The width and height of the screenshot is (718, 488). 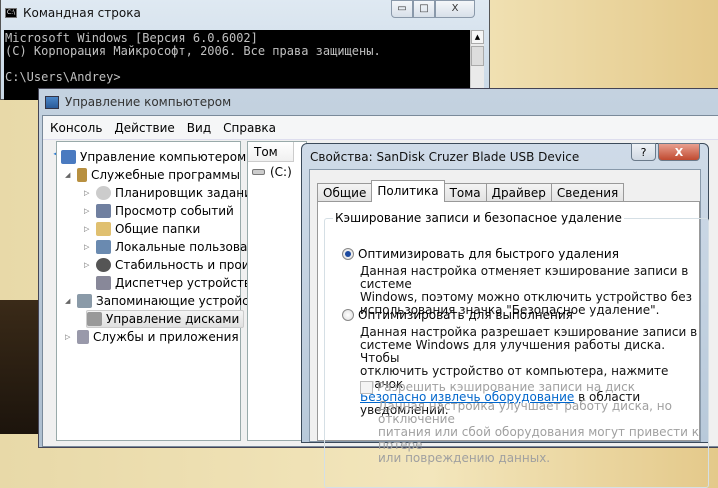 I want to click on quick-removal-radio: Оптимизировать для быстрого удаления, so click(x=480, y=254).